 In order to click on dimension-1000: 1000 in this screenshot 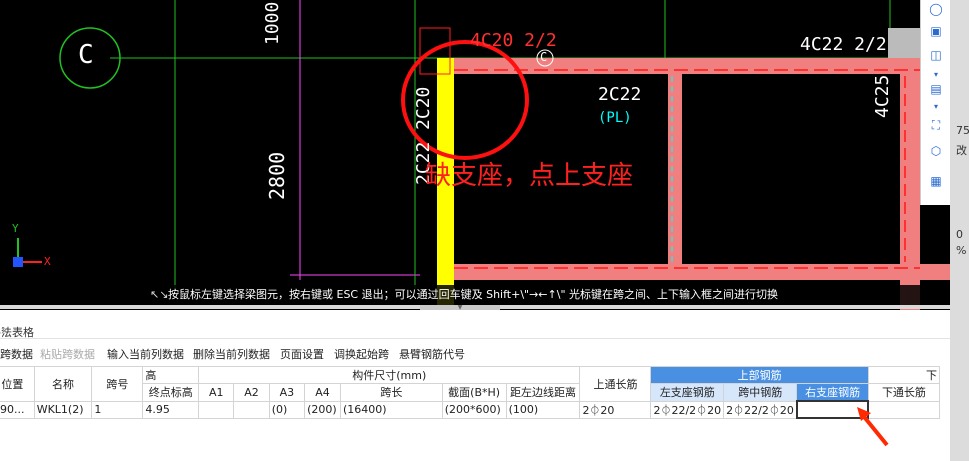, I will do `click(272, 23)`.